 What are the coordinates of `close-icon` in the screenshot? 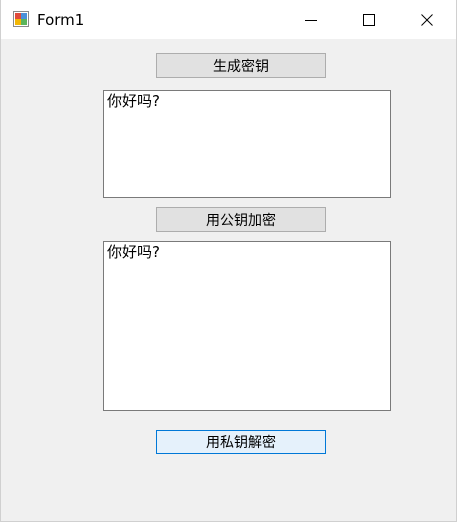 It's located at (427, 19).